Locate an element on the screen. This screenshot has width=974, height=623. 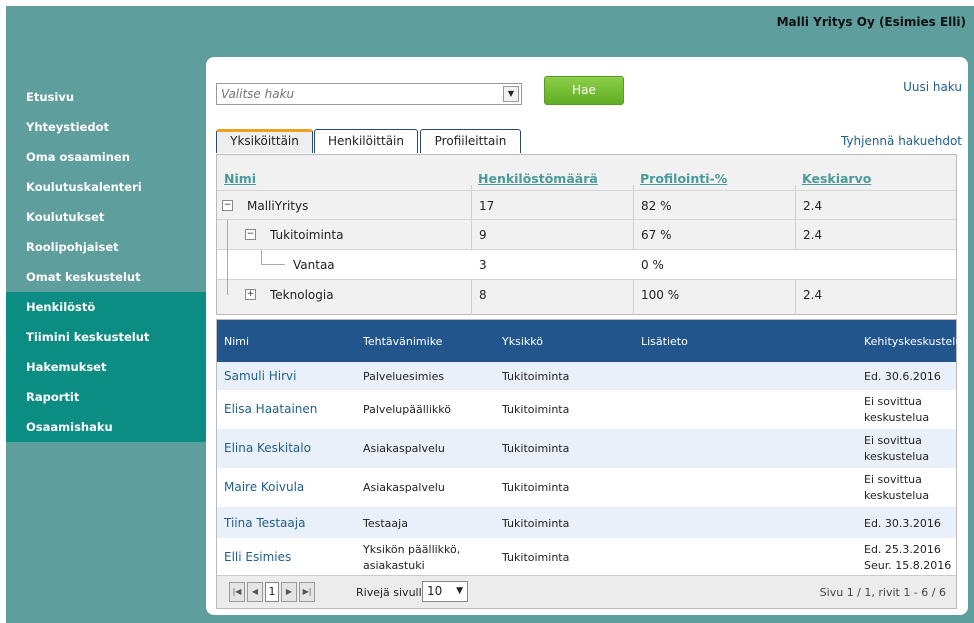
grid-header-name: Nimi is located at coordinates (236, 341).